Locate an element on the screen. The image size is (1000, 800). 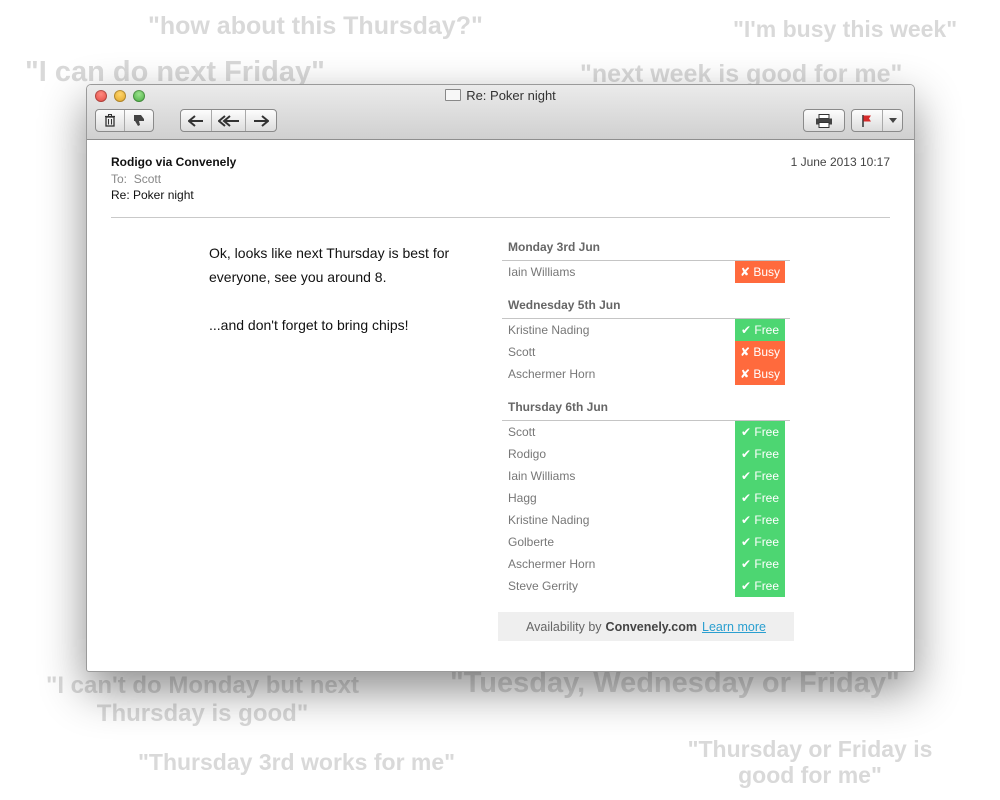
footer-prefix: Availability by is located at coordinates (564, 626).